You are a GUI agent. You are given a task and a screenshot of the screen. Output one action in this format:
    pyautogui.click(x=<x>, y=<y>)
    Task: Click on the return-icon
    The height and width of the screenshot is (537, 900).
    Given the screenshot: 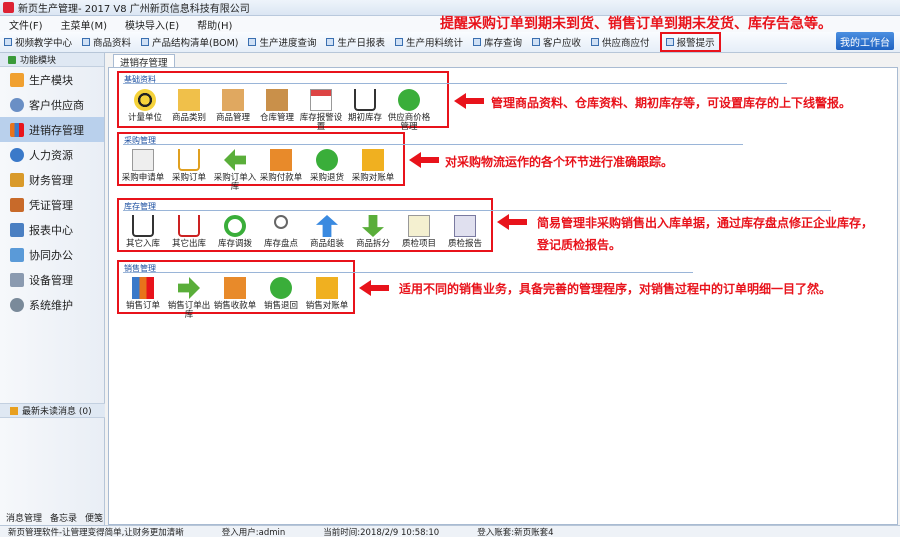 What is the action you would take?
    pyautogui.click(x=327, y=160)
    